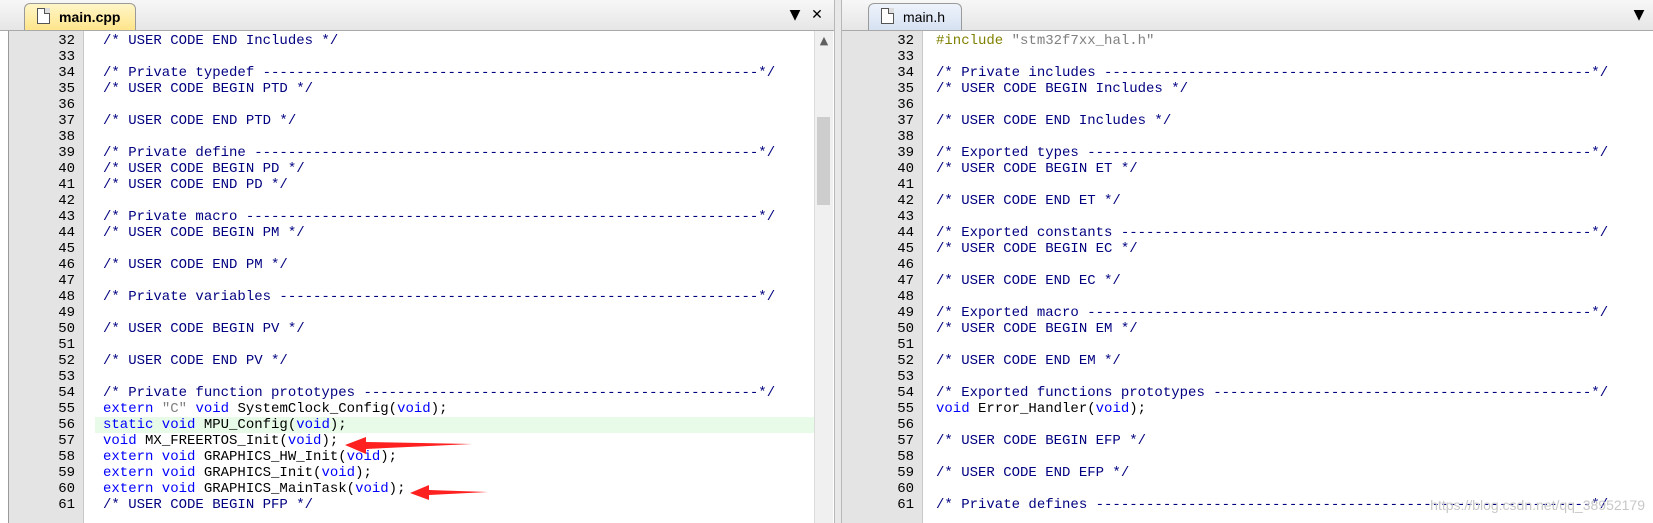 The image size is (1653, 523). Describe the element at coordinates (1275, 41) in the screenshot. I see `code-line: 32 #include "stm32f7xx_hal.h"` at that location.